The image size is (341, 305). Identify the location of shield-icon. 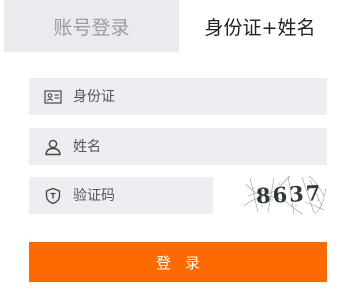
(53, 196).